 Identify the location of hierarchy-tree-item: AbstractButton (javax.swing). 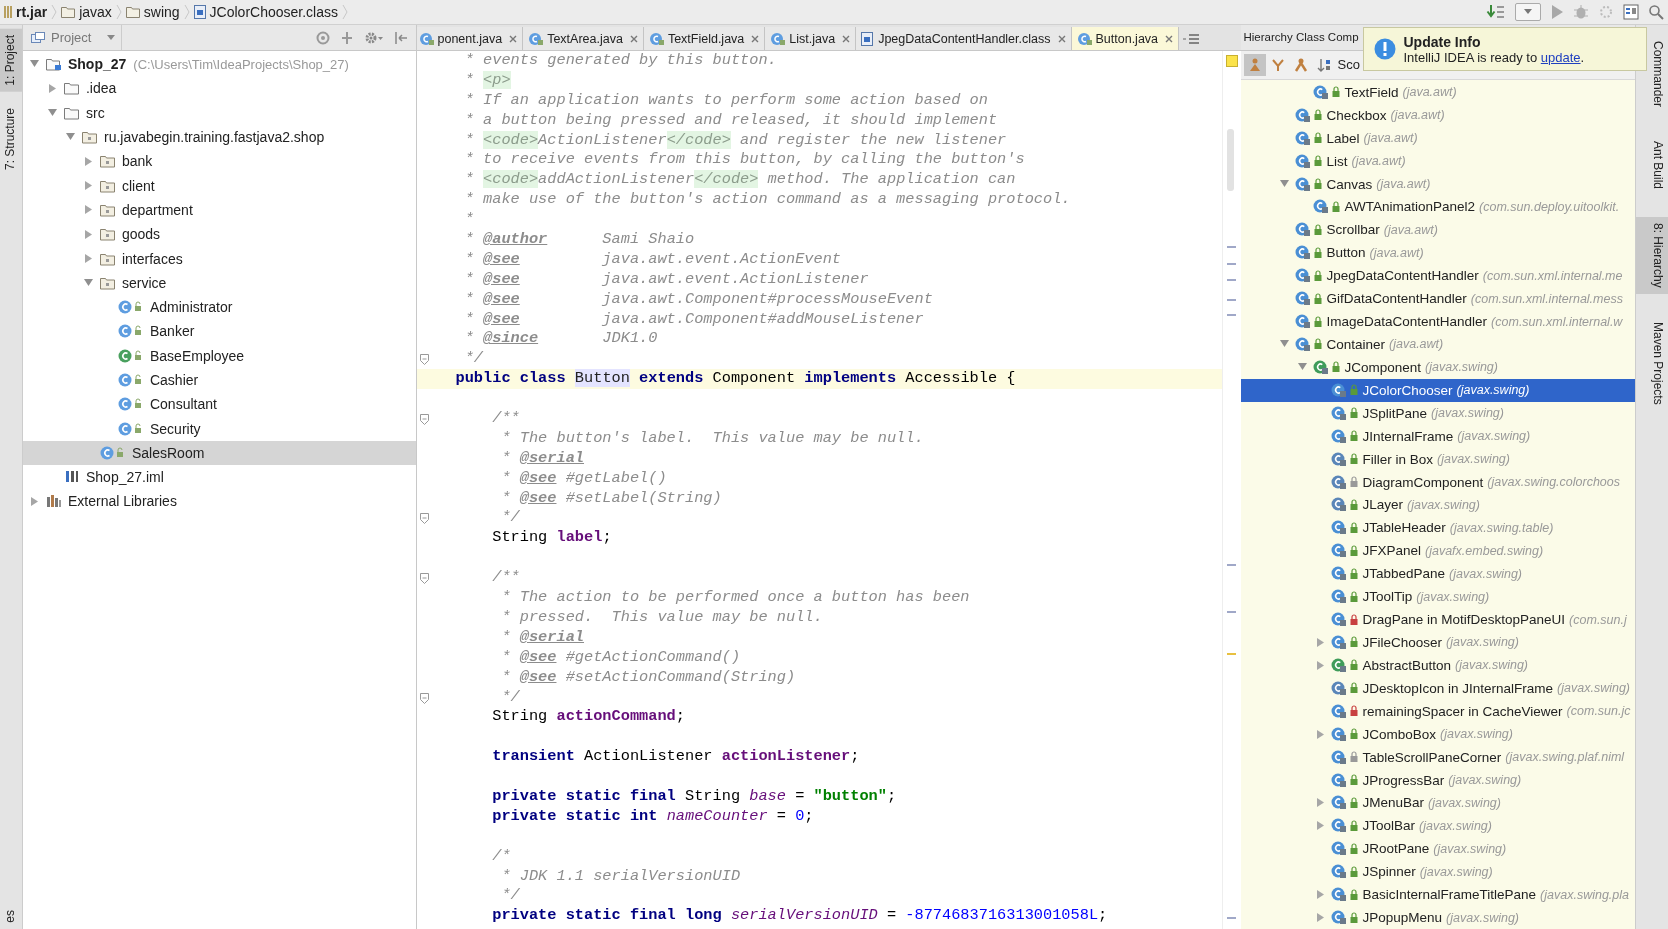
(1438, 665).